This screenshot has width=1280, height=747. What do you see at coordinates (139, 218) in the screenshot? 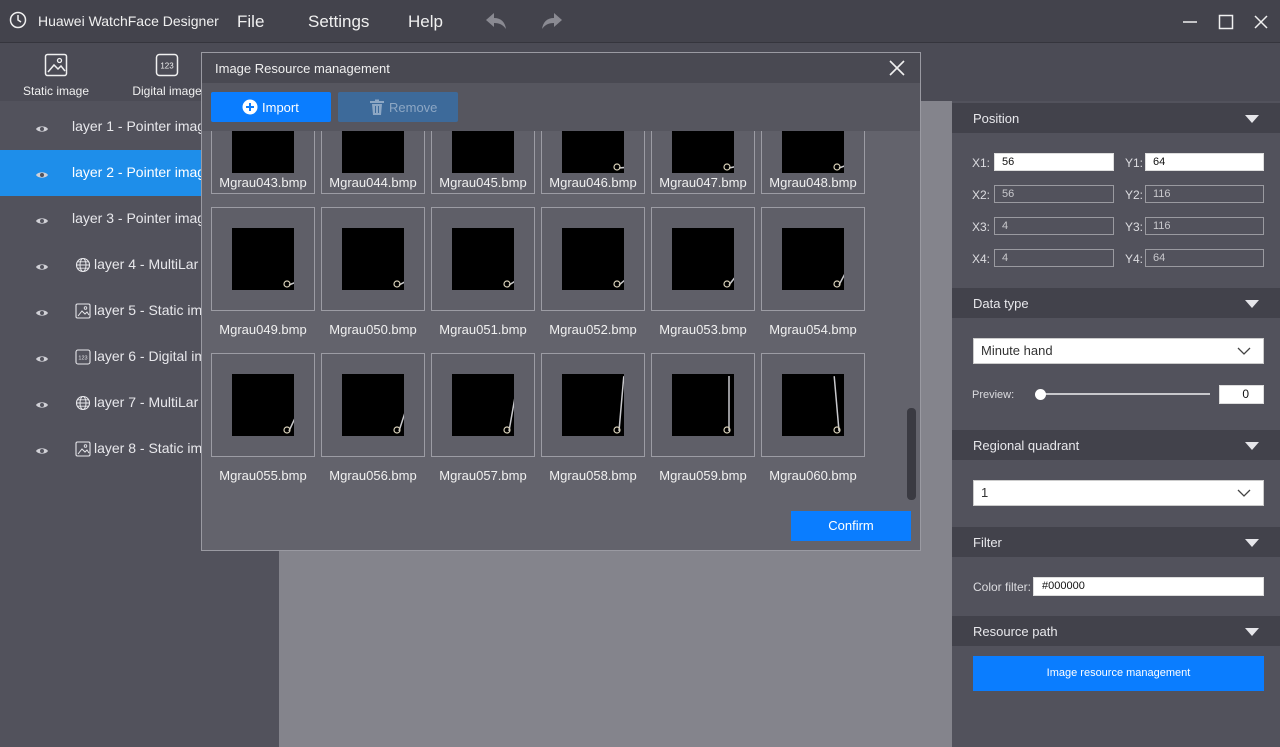
I see `layer-label: layer 3 - Pointer imag` at bounding box center [139, 218].